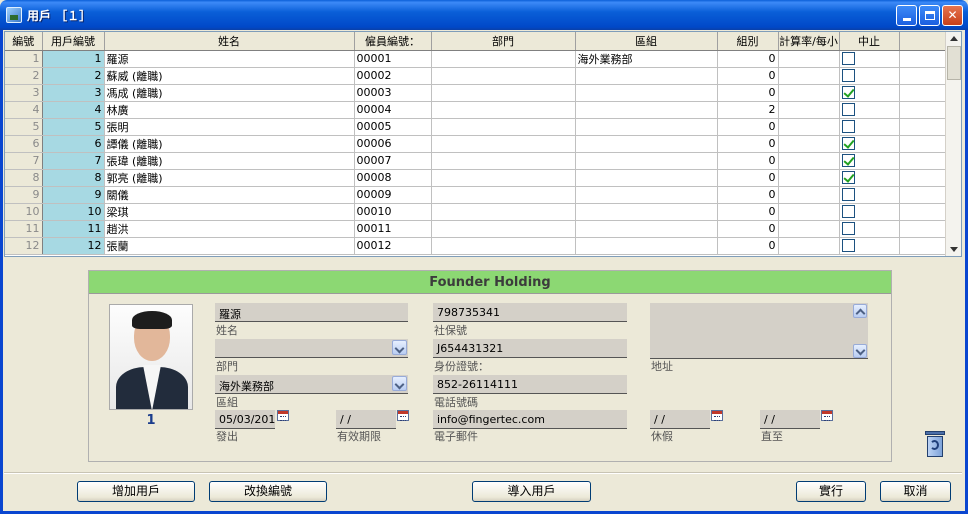 Image resolution: width=968 pixels, height=514 pixels. I want to click on row-number: 7, so click(24, 161).